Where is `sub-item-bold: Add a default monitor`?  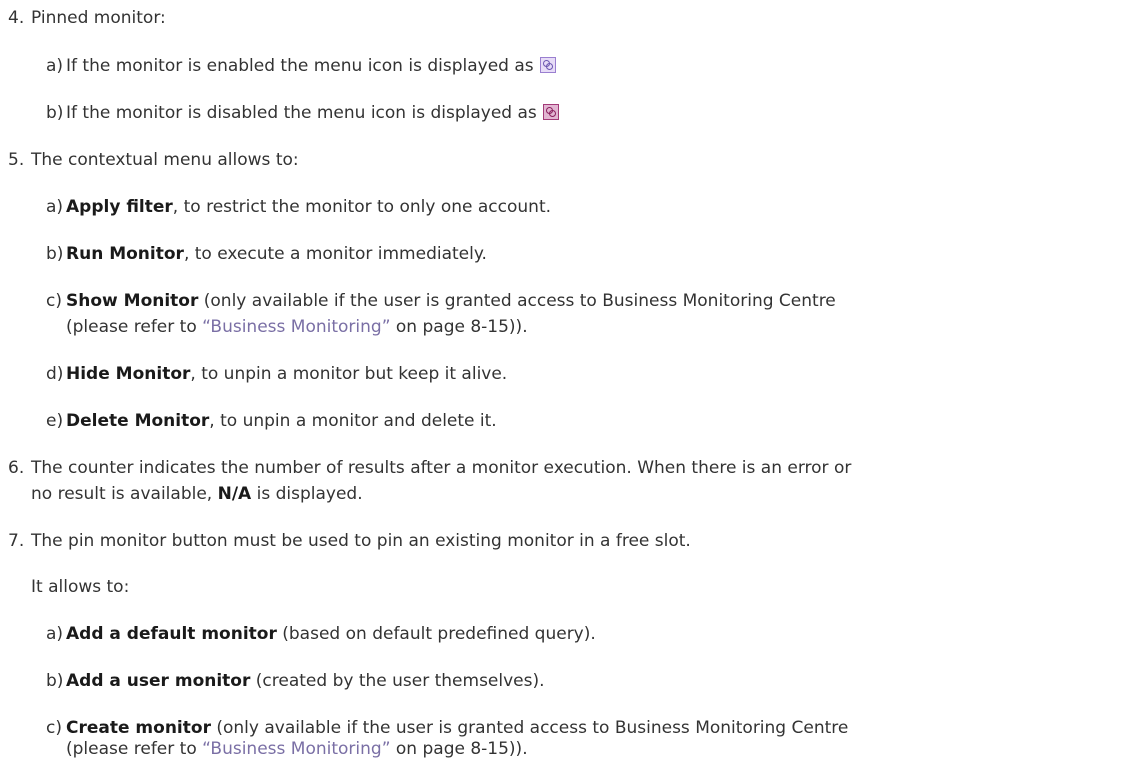
sub-item-bold: Add a default monitor is located at coordinates (171, 634).